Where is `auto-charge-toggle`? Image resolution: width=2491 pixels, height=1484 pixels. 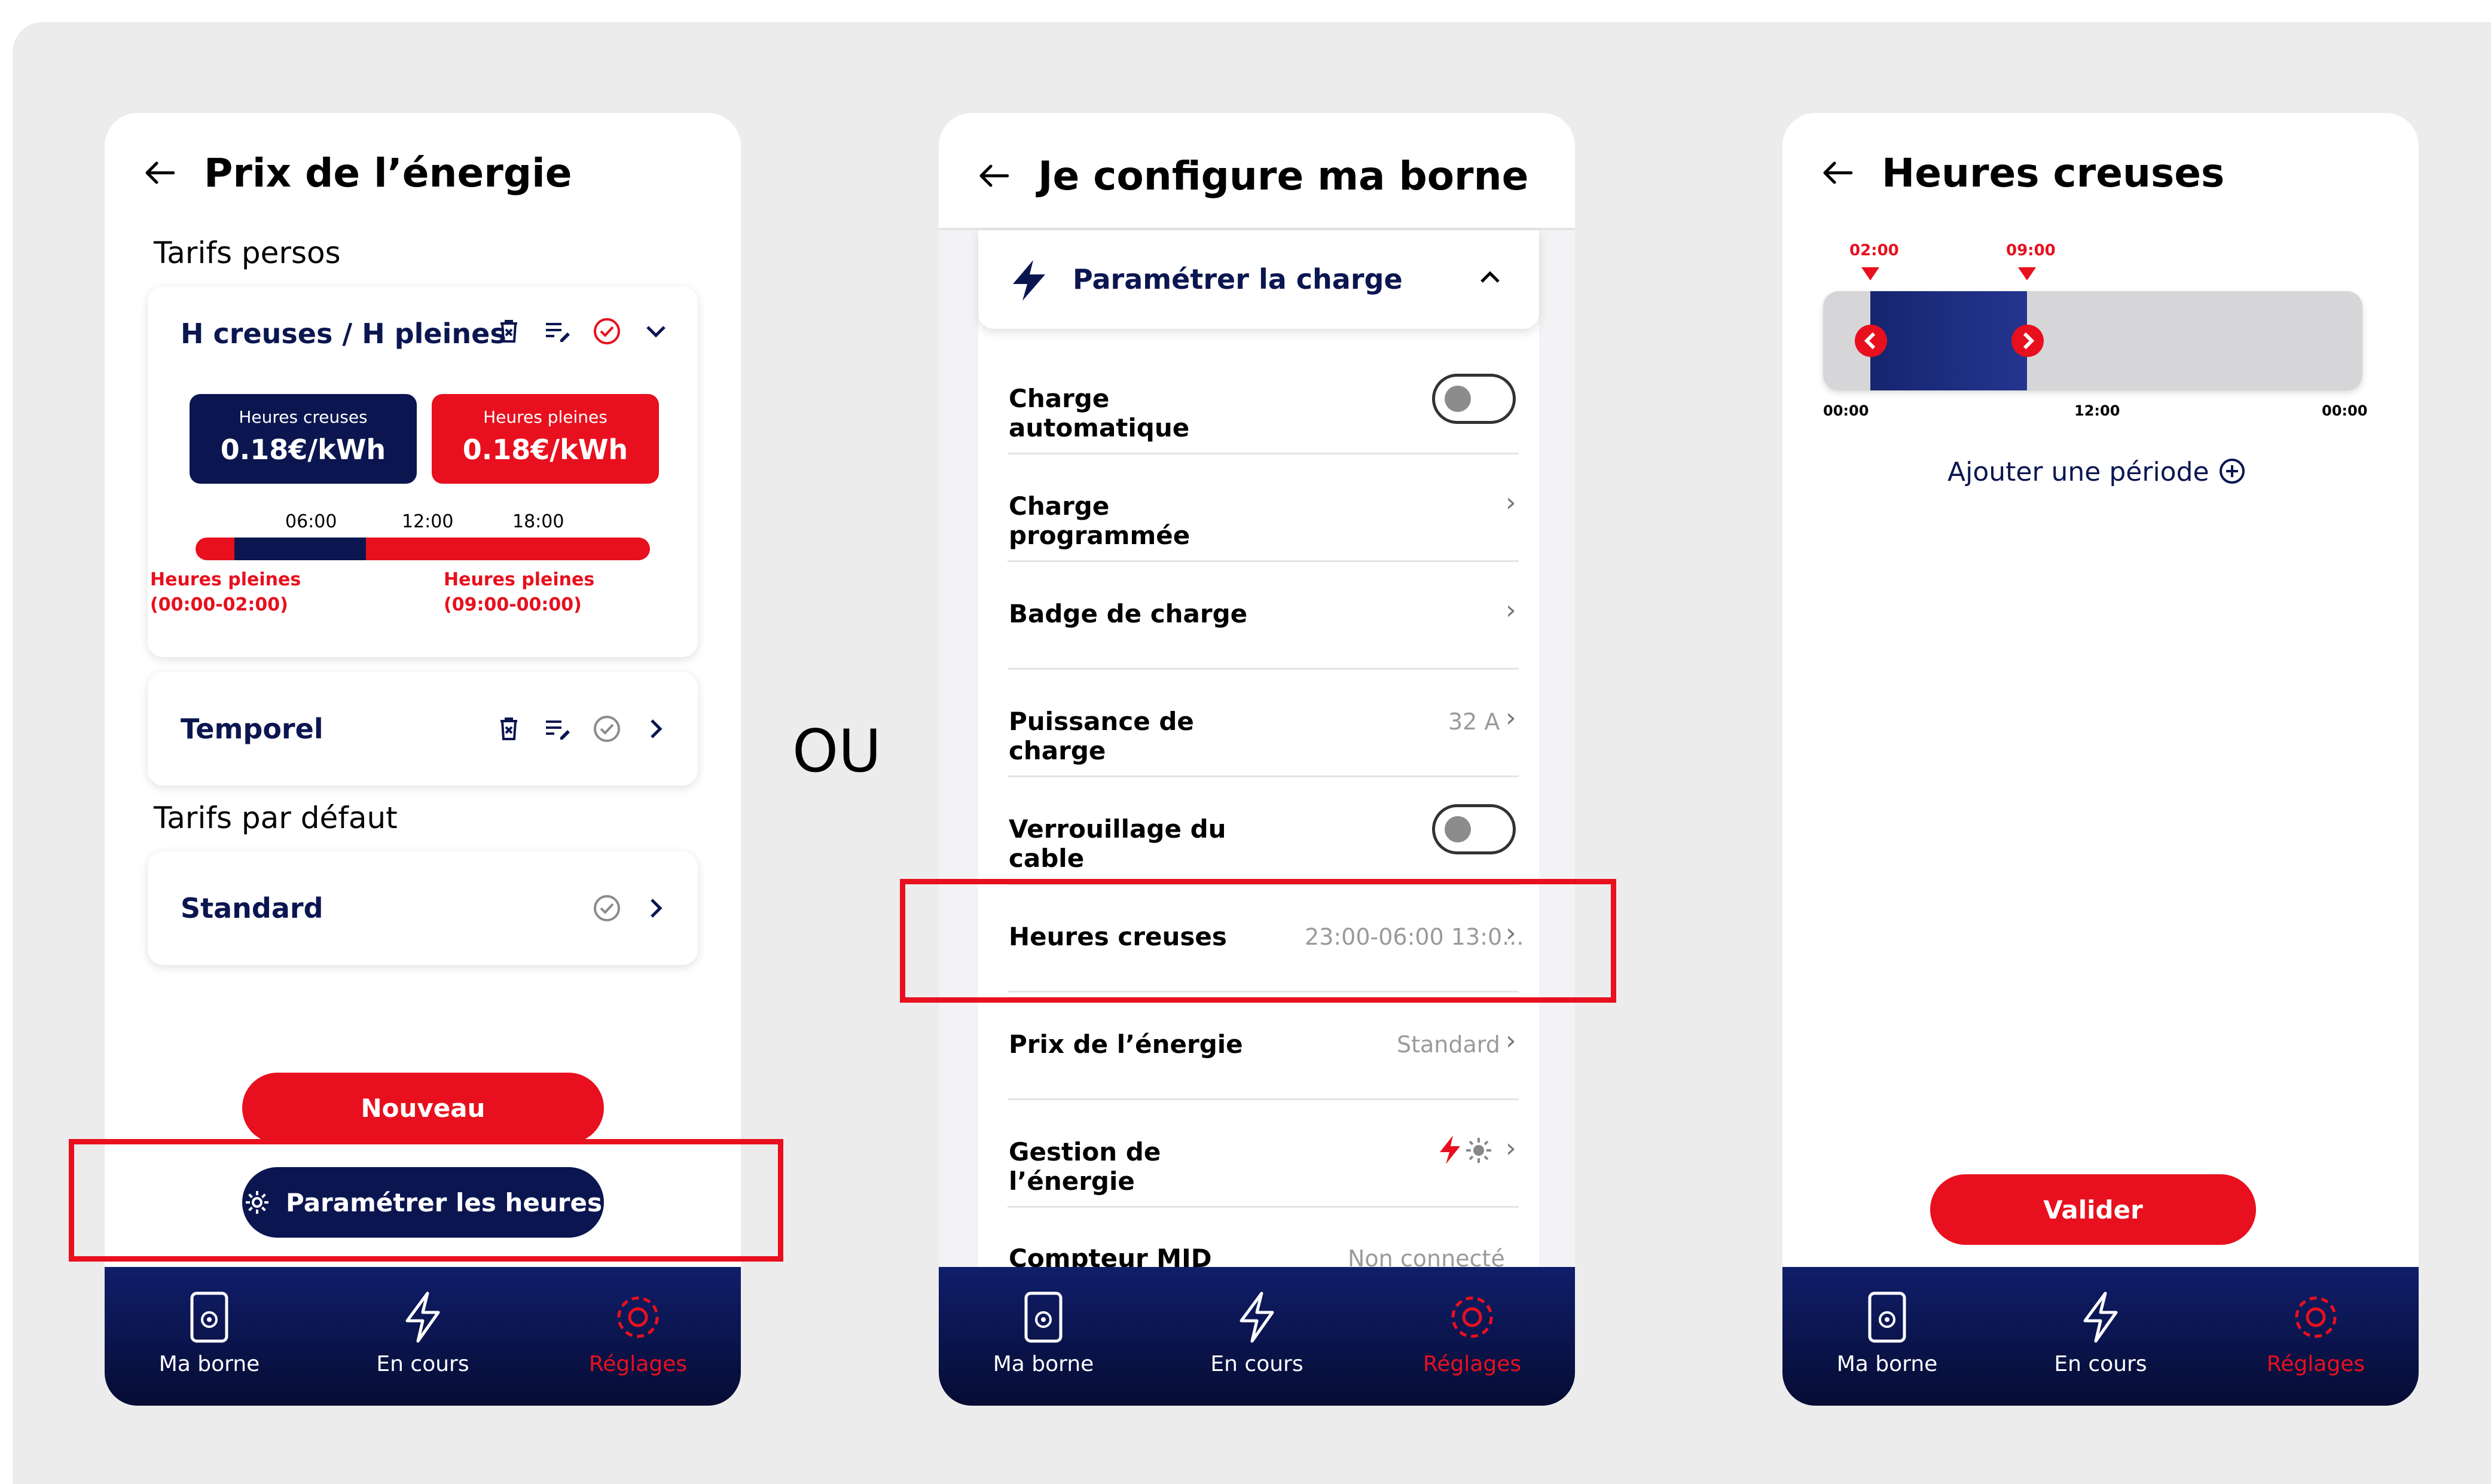 auto-charge-toggle is located at coordinates (1474, 399).